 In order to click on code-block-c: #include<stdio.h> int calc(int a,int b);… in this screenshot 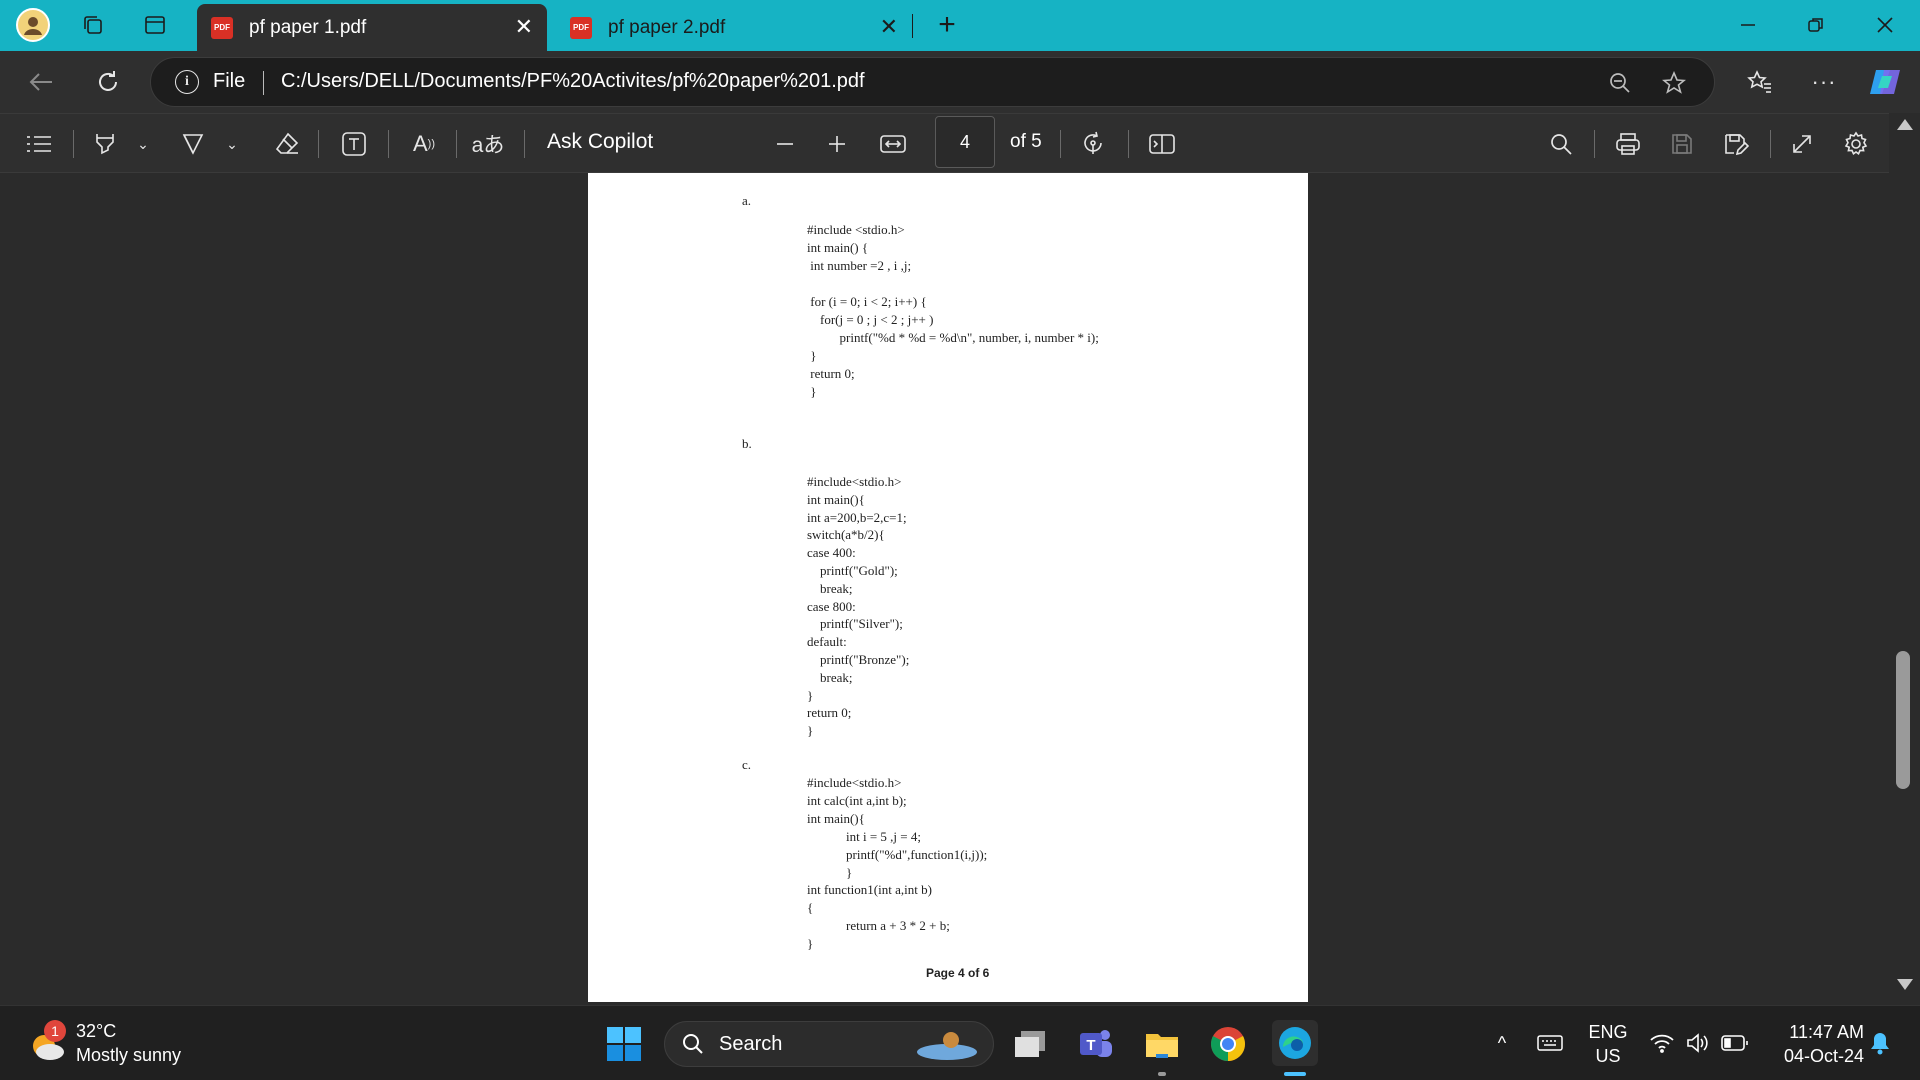, I will do `click(897, 863)`.